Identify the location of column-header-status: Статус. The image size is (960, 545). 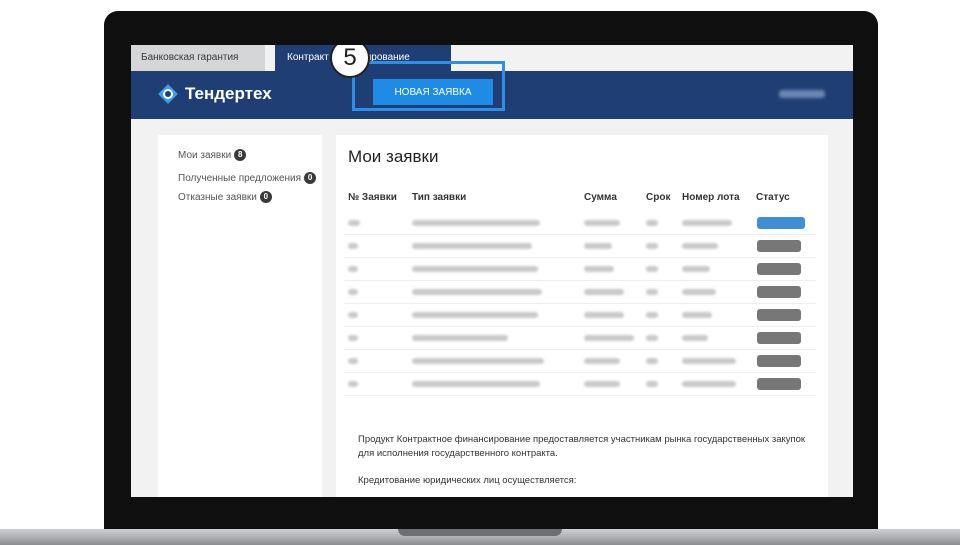
(773, 197).